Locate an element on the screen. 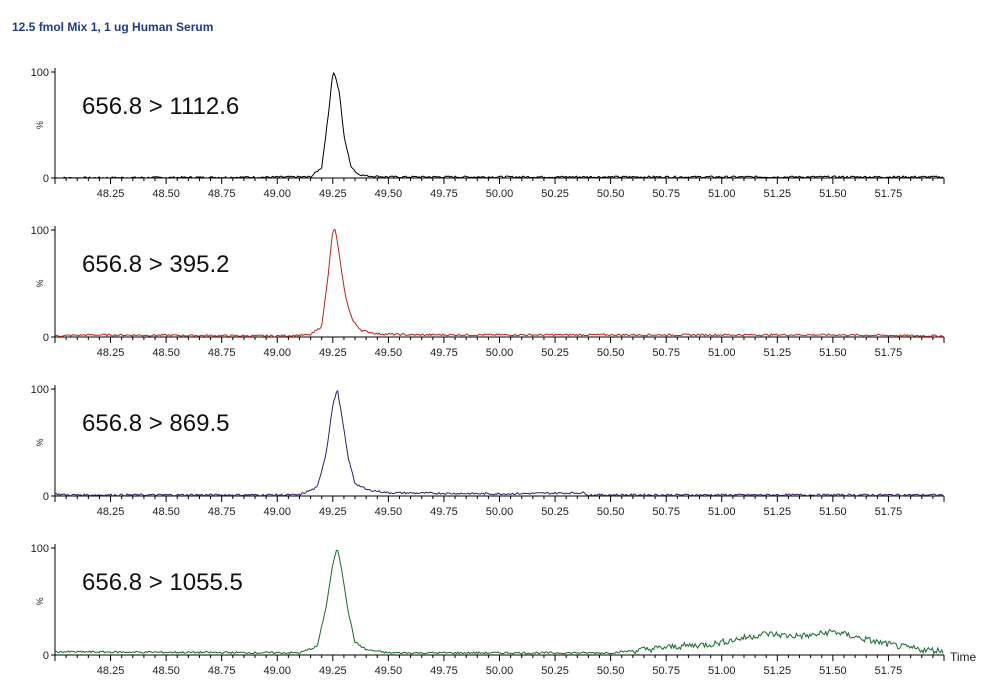  x-axis-title: Time is located at coordinates (963, 657).